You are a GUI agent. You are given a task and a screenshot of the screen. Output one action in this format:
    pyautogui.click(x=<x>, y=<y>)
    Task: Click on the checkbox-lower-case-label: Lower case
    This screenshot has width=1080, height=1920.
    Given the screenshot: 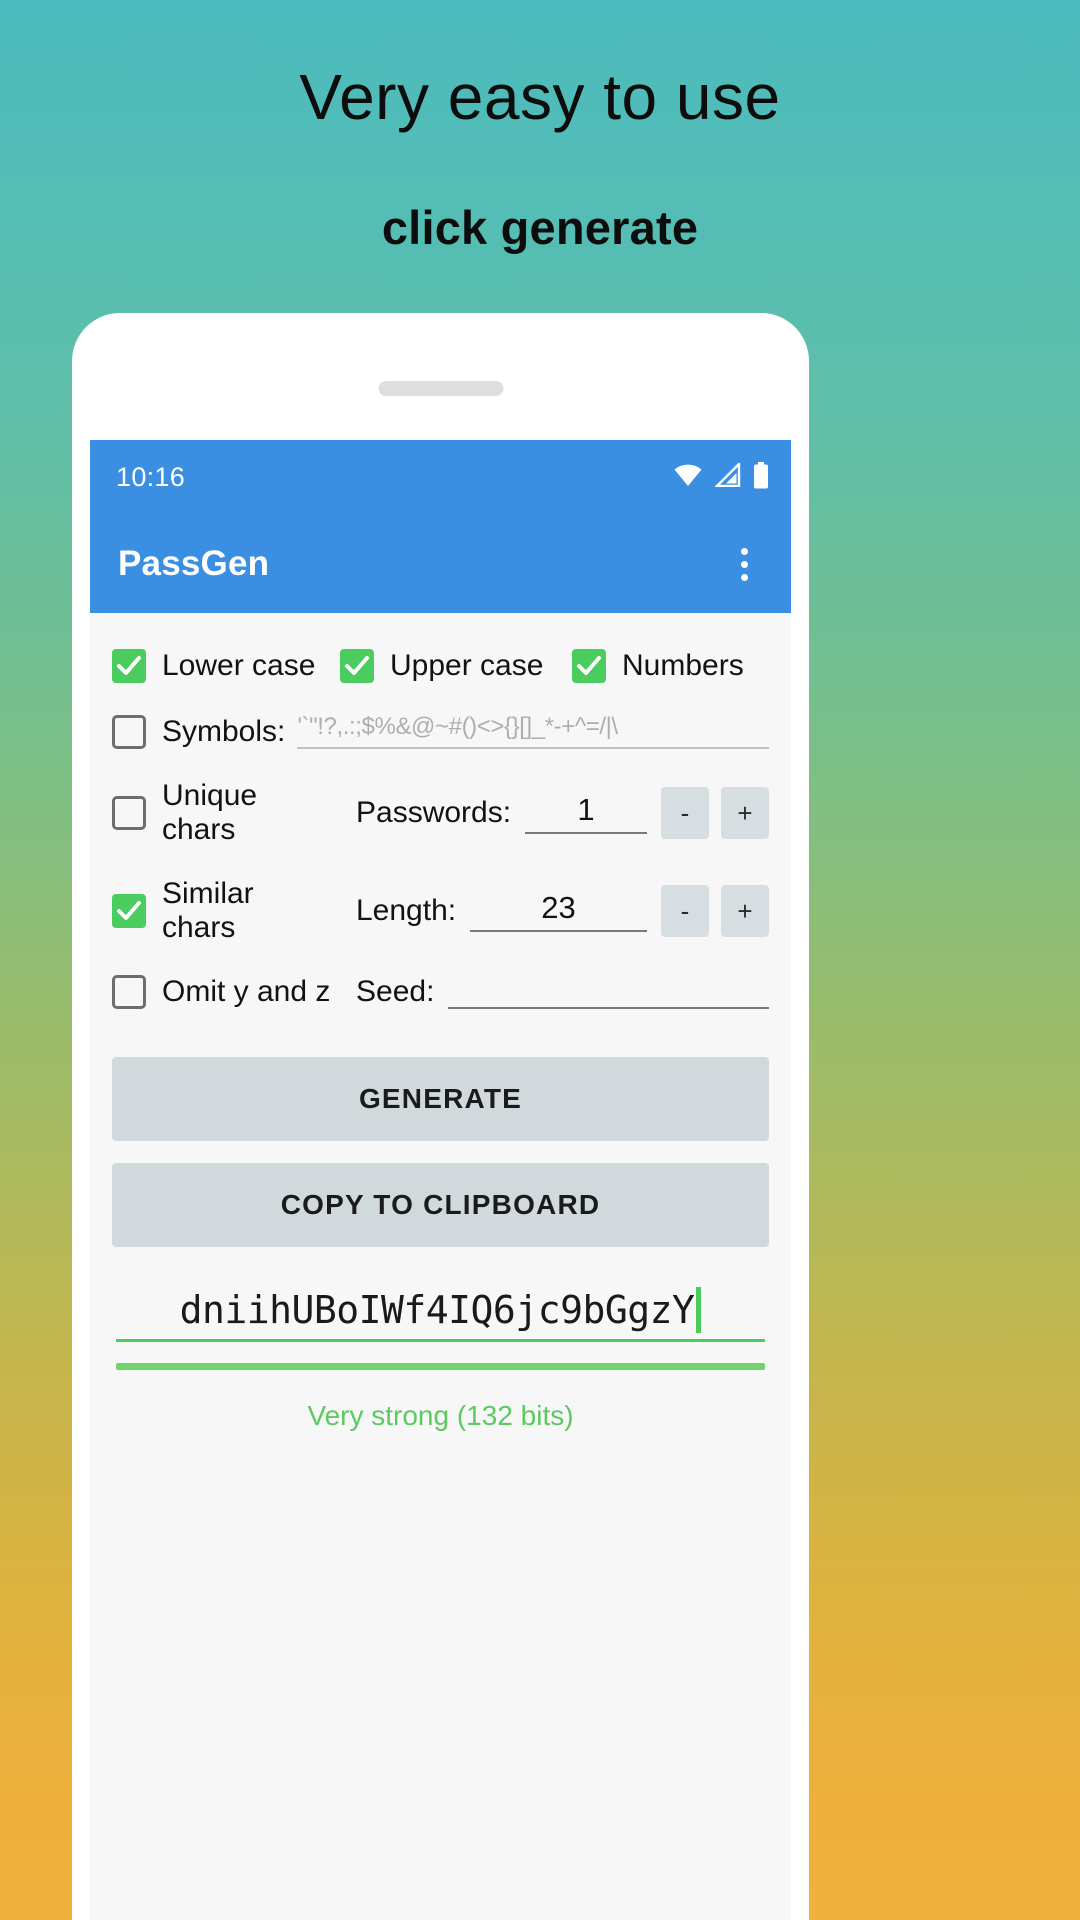 What is the action you would take?
    pyautogui.click(x=239, y=665)
    